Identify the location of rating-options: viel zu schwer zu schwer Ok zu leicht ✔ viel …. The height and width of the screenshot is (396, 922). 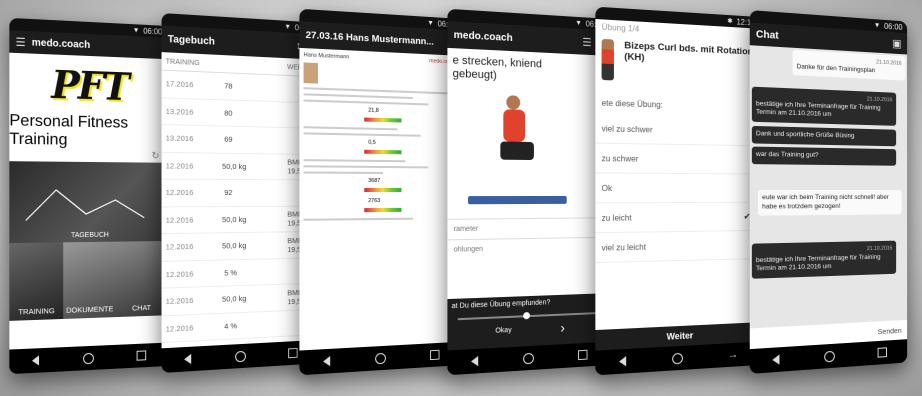
(677, 188).